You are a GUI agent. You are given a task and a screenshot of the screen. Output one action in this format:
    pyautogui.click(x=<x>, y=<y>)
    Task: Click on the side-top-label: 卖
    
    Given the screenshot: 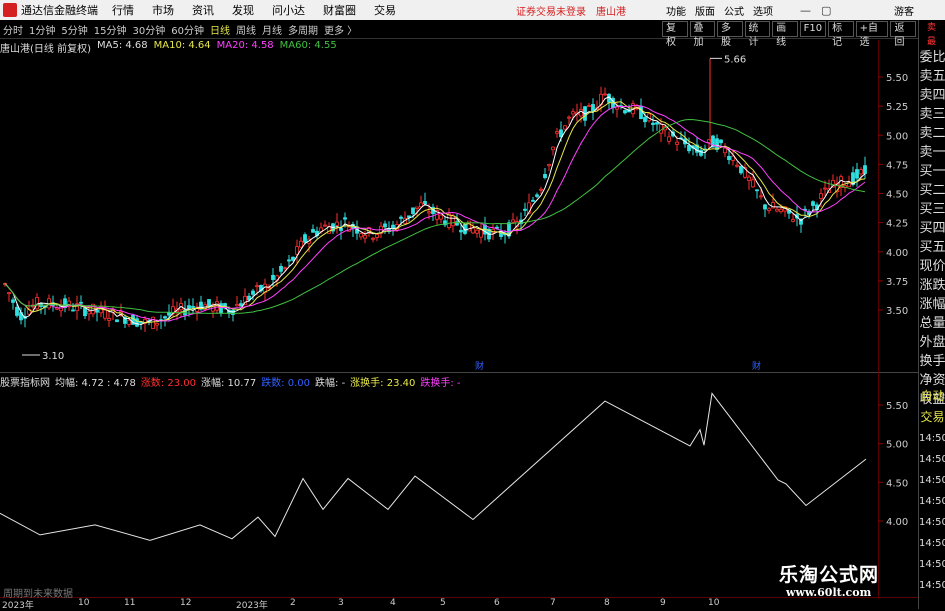 What is the action you would take?
    pyautogui.click(x=931, y=27)
    